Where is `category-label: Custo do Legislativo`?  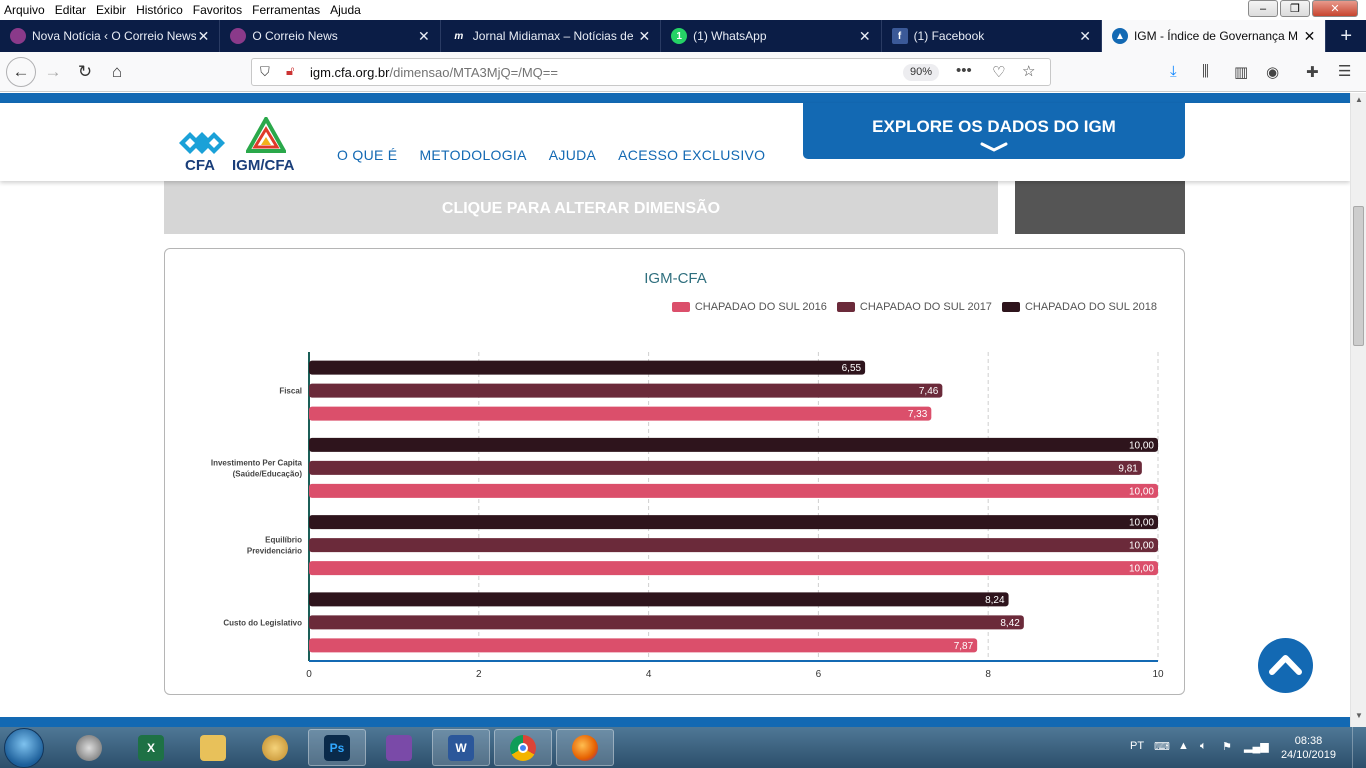
category-label: Custo do Legislativo is located at coordinates (262, 622).